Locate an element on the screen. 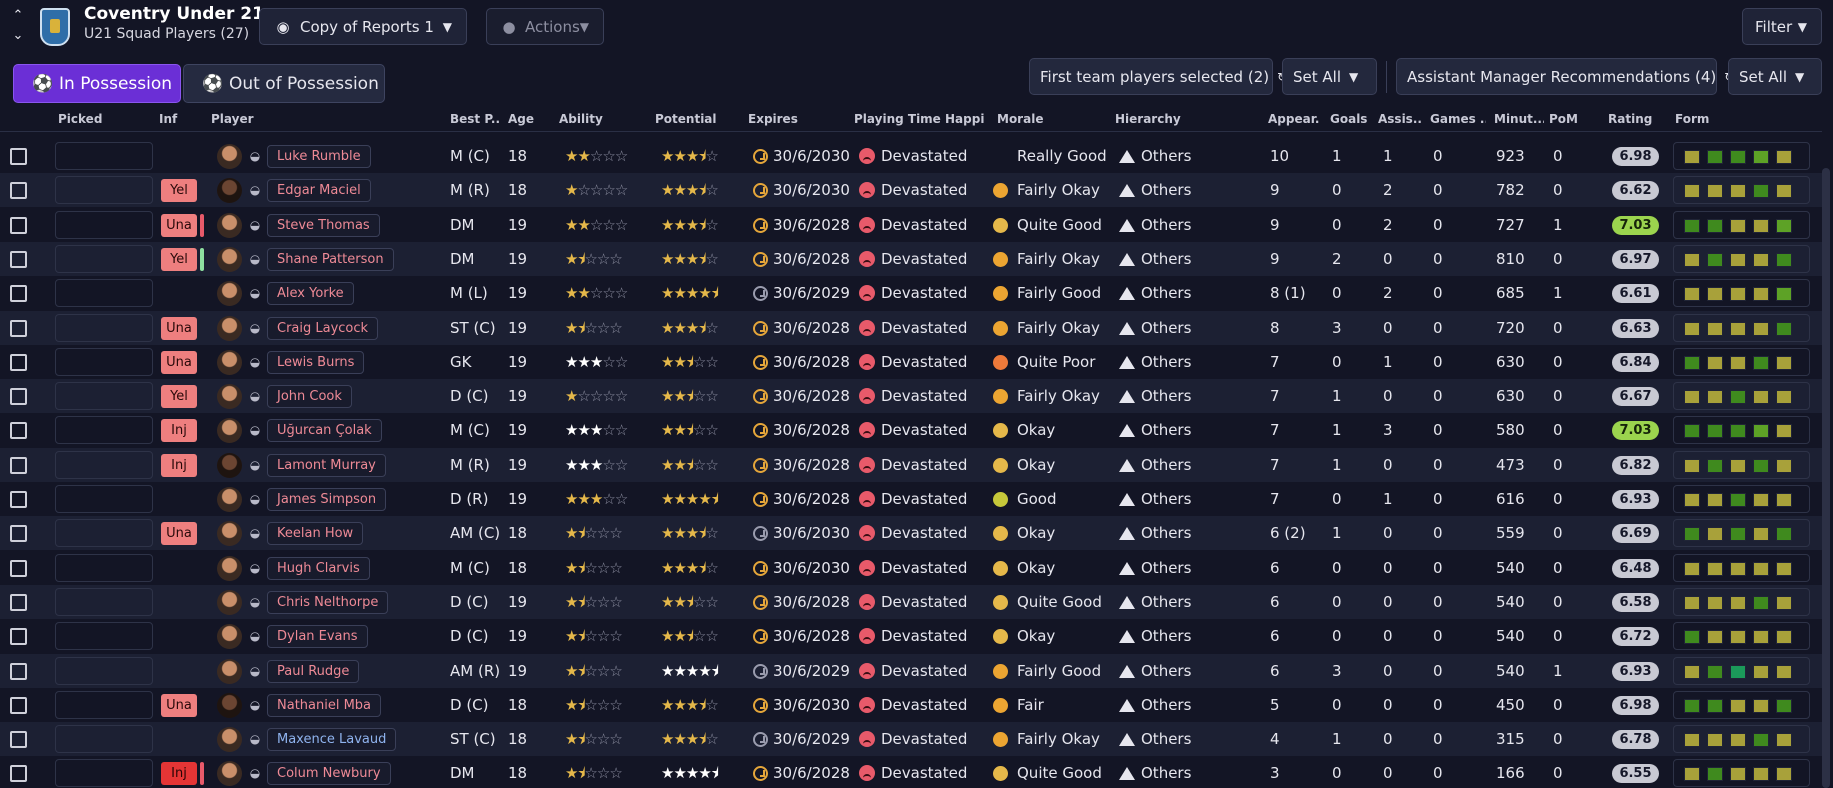 The width and height of the screenshot is (1833, 788). actions-button: ● Actions ▼ is located at coordinates (545, 26).